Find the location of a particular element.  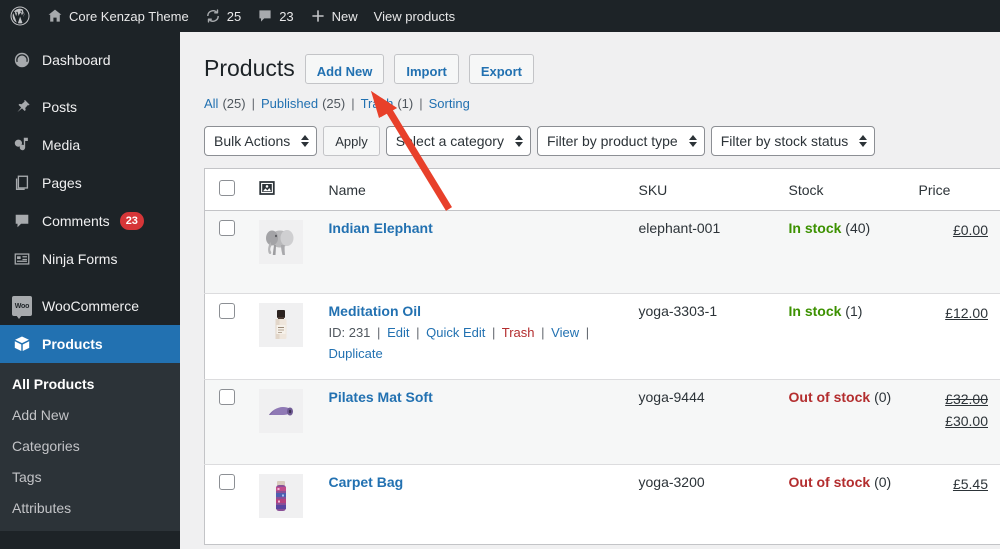

image-column-icon is located at coordinates (266, 190).